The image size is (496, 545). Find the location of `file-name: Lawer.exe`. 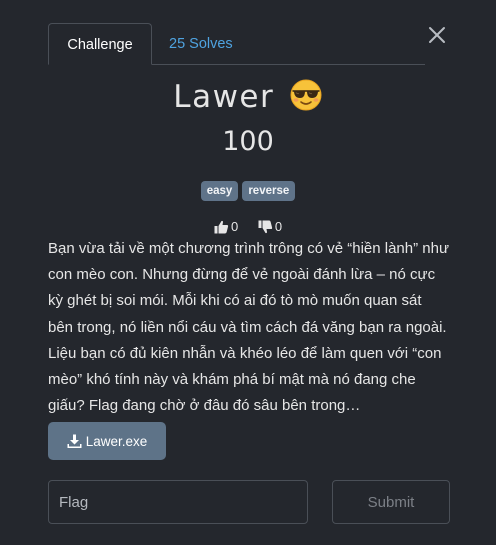

file-name: Lawer.exe is located at coordinates (116, 441).